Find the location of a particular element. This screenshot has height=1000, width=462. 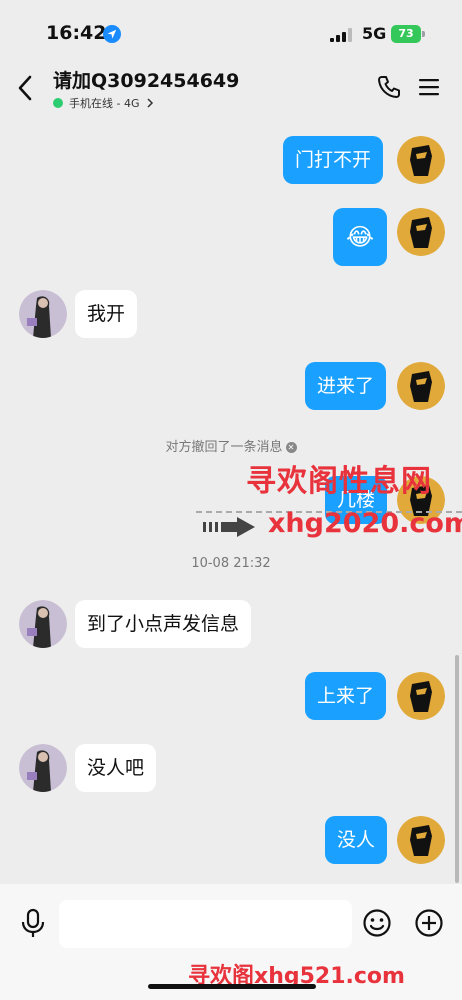

input-bar: 寻欢阁xhg521.com is located at coordinates (231, 942).